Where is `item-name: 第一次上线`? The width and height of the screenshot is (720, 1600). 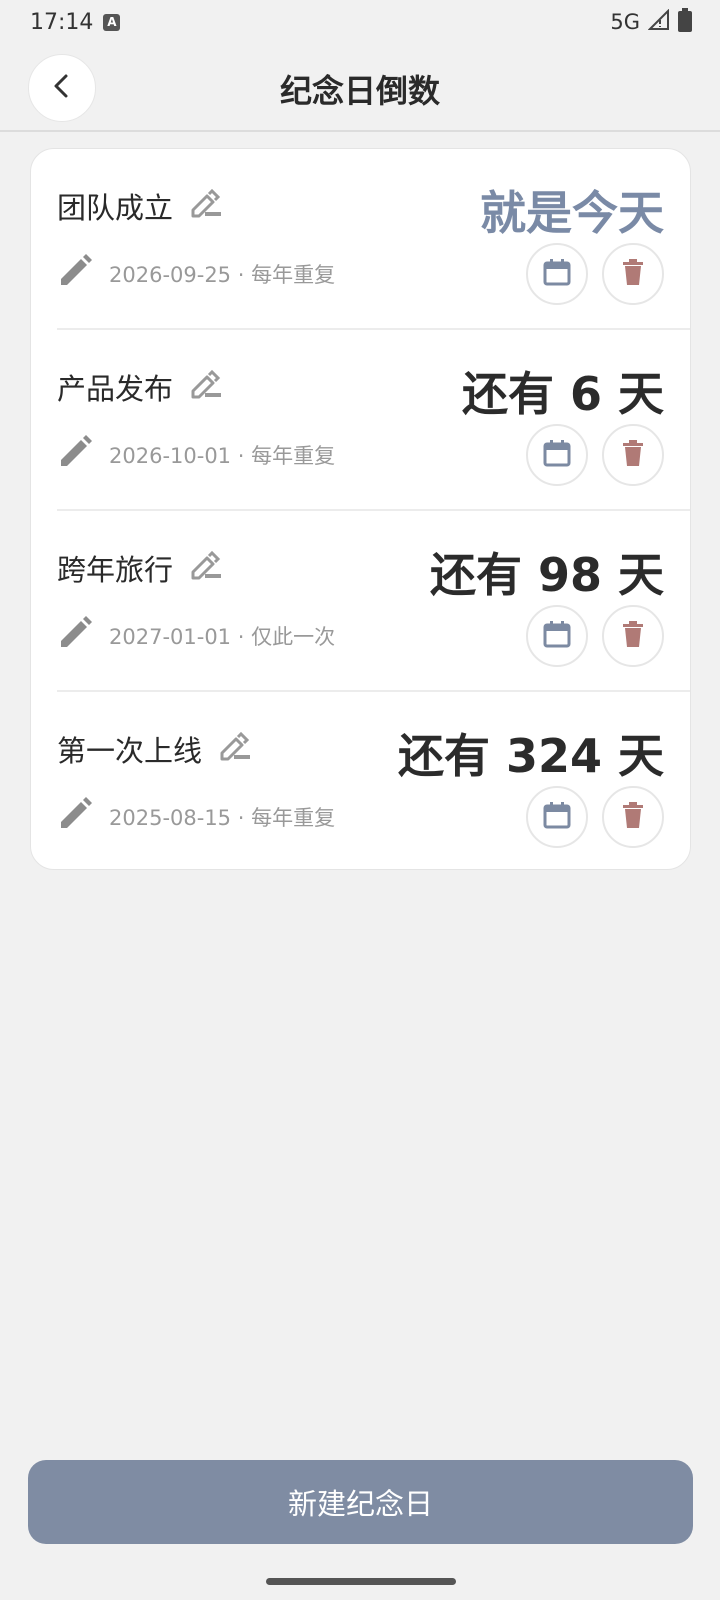
item-name: 第一次上线 is located at coordinates (154, 749).